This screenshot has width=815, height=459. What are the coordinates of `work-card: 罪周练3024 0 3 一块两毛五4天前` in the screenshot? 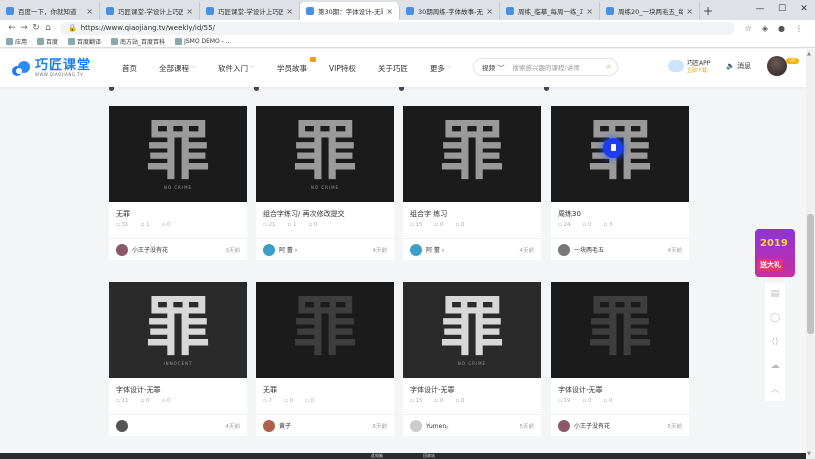 It's located at (620, 183).